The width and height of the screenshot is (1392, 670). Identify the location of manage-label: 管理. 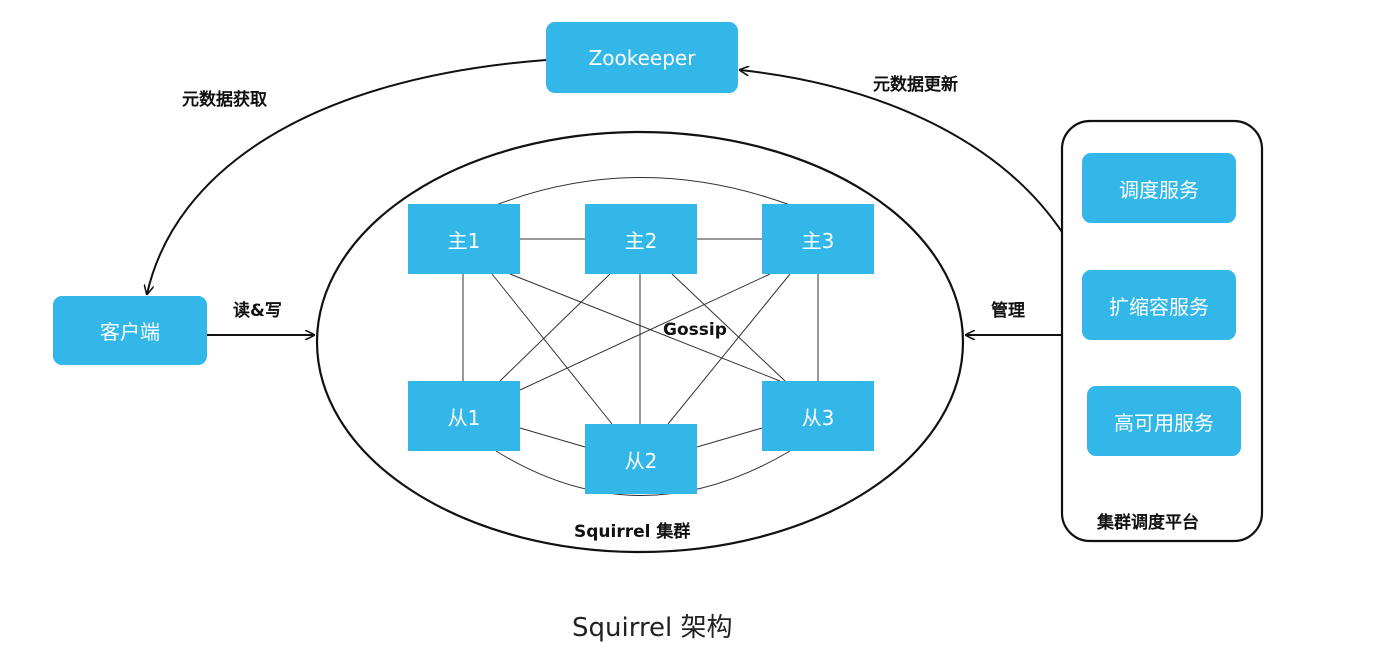
(1008, 311).